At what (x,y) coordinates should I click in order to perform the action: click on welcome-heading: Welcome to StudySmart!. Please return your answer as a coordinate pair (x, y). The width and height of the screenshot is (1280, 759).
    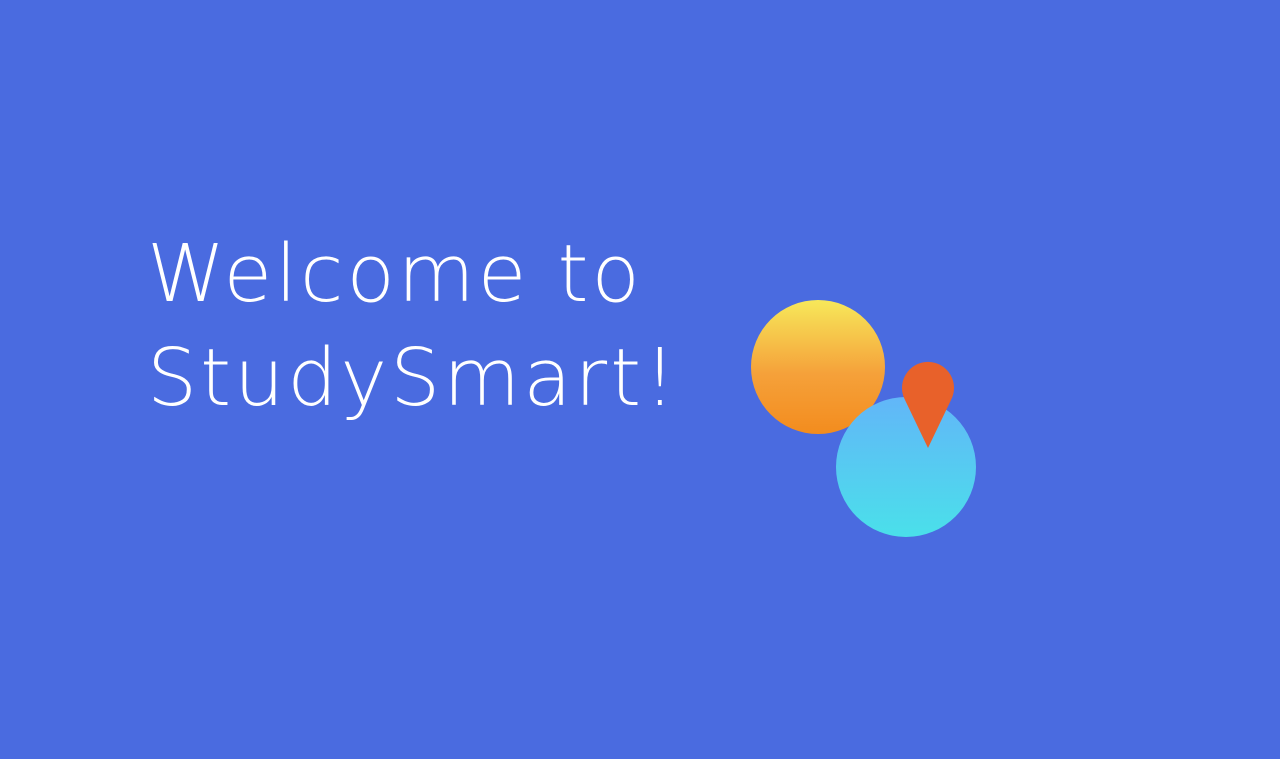
    Looking at the image, I should click on (413, 326).